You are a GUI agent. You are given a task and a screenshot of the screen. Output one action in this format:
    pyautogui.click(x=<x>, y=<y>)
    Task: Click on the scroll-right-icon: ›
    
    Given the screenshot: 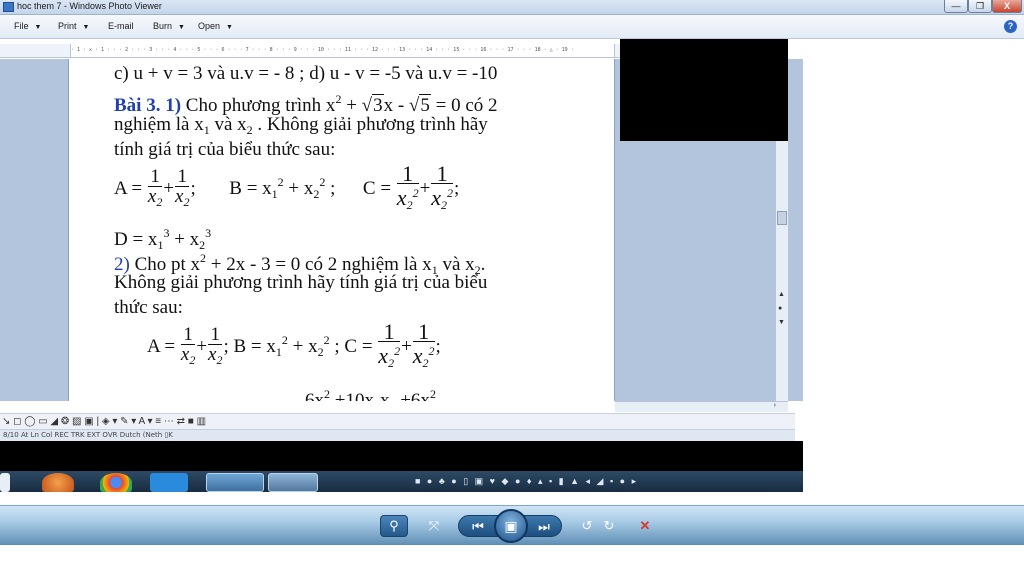 What is the action you would take?
    pyautogui.click(x=775, y=405)
    